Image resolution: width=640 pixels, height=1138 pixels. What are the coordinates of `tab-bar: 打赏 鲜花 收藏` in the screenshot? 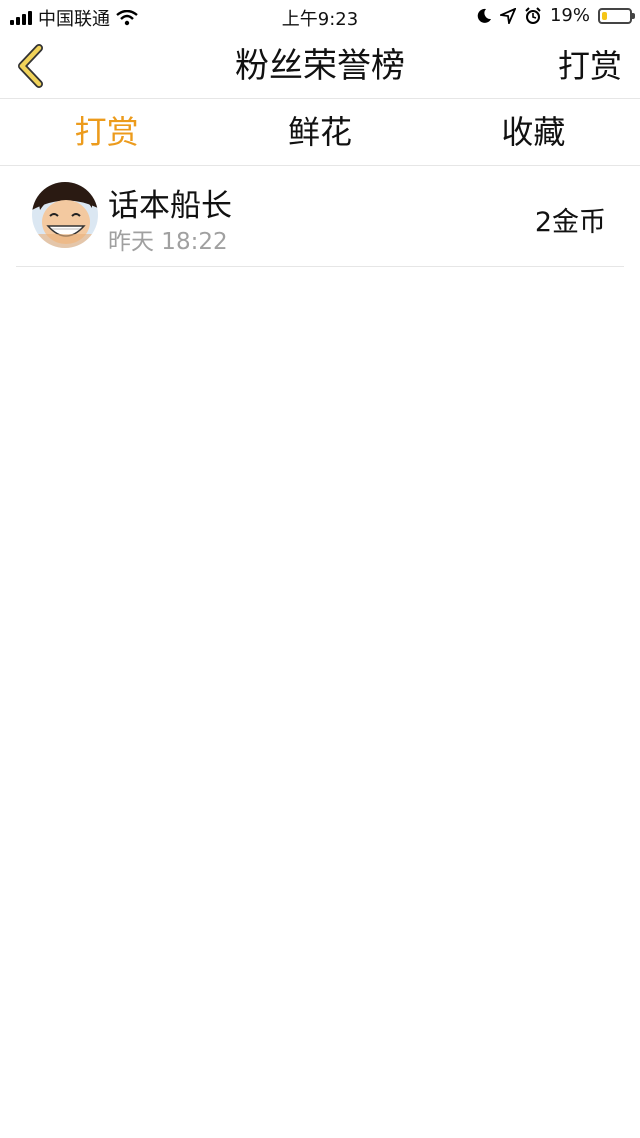 It's located at (320, 132).